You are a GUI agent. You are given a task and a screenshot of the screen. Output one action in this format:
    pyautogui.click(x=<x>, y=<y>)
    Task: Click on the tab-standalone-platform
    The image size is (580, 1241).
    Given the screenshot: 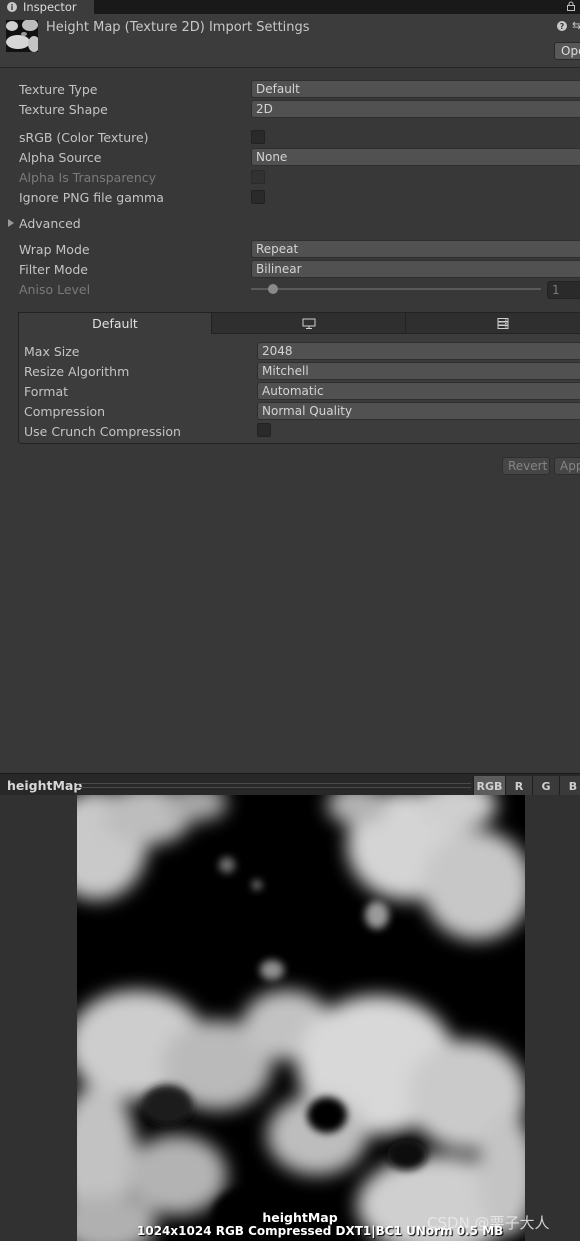 What is the action you would take?
    pyautogui.click(x=308, y=323)
    